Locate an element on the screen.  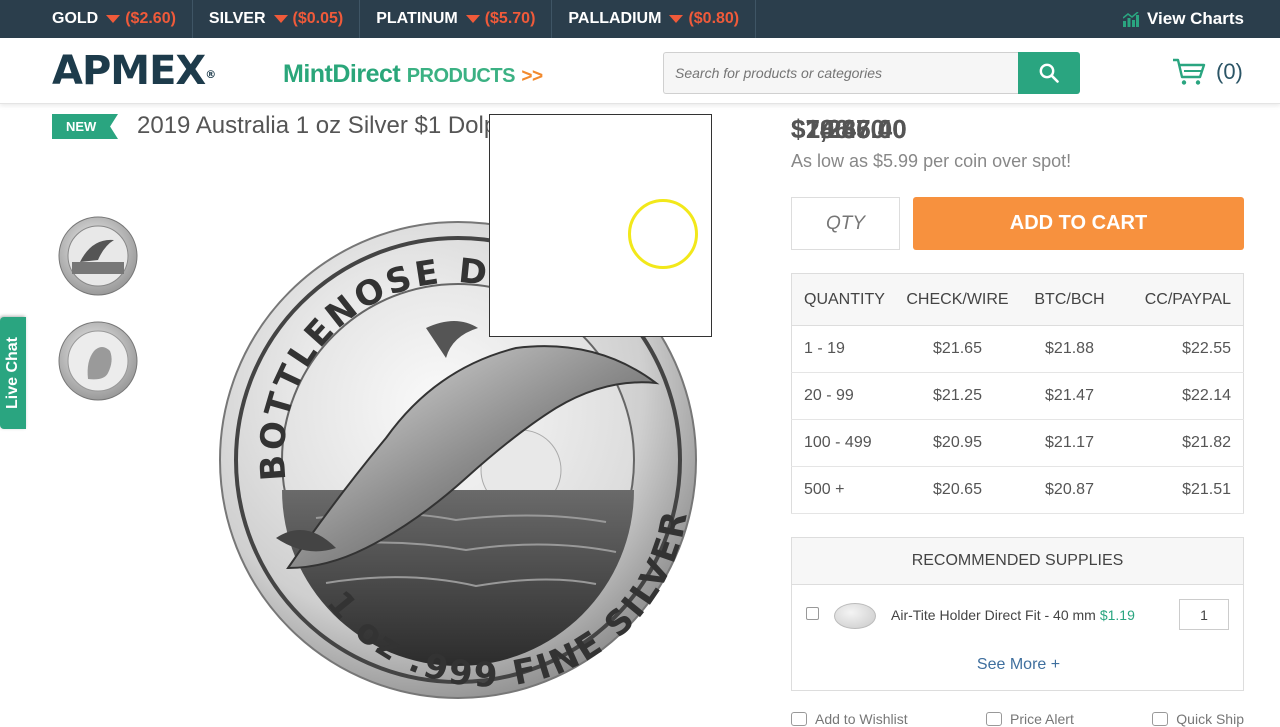
table-row: 500 + $20.65 $20.87 $21.51 is located at coordinates (1017, 490).